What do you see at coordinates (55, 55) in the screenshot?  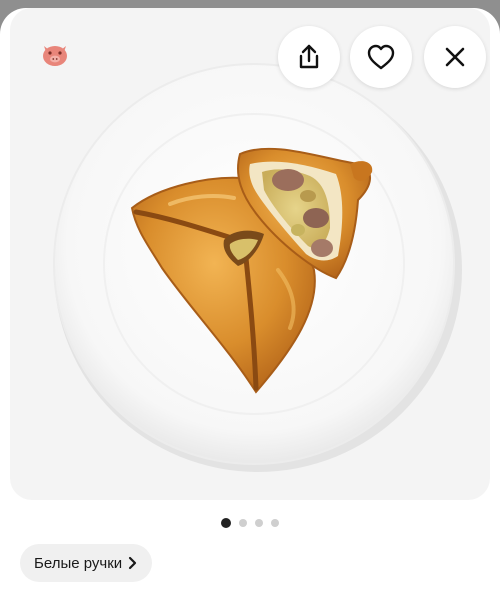 I see `pig-icon` at bounding box center [55, 55].